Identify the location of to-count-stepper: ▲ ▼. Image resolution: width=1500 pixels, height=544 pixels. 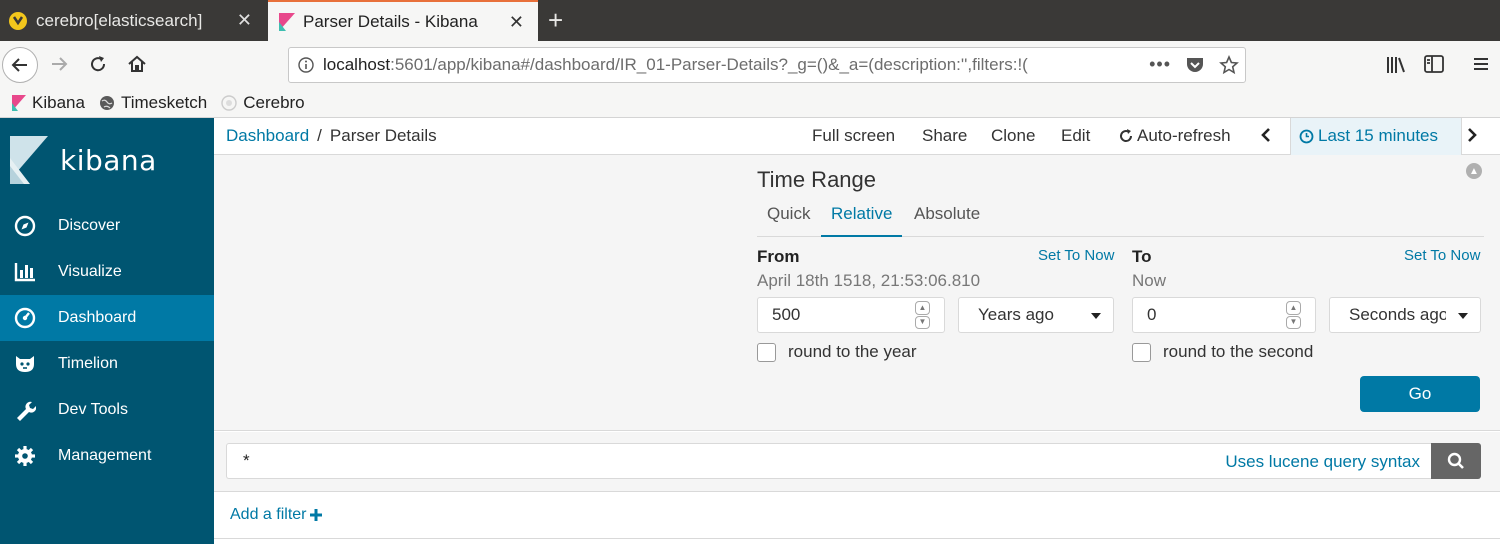
(1293, 315).